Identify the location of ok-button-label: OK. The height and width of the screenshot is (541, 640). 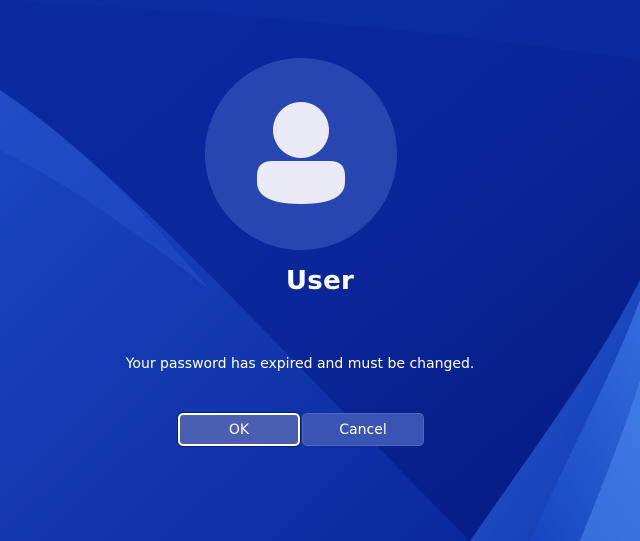
(239, 429).